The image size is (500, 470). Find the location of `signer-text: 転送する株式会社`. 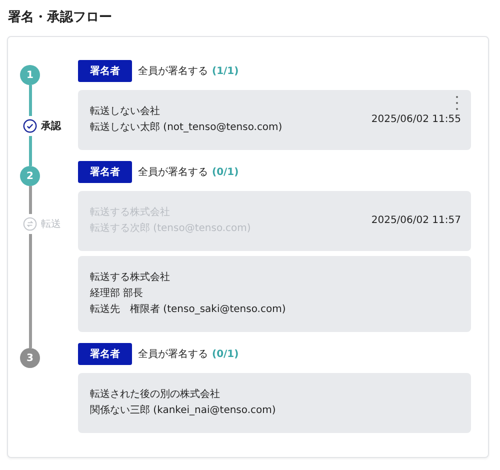

signer-text: 転送する株式会社 is located at coordinates (130, 277).